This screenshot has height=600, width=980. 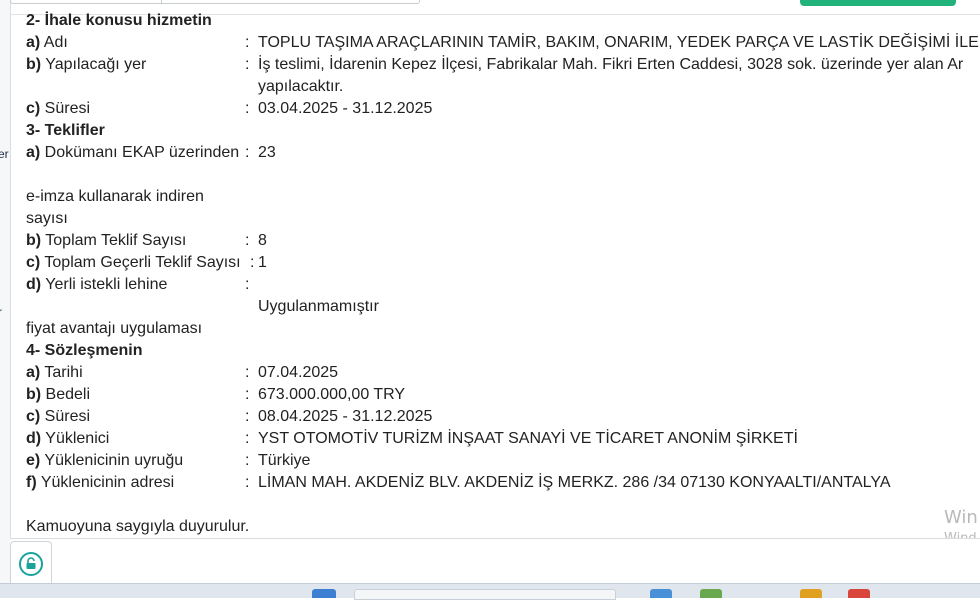 I want to click on top-action-button, so click(x=878, y=3).